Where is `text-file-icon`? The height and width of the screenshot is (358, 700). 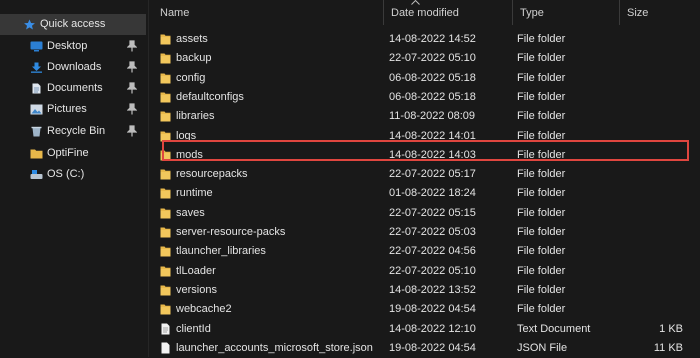 text-file-icon is located at coordinates (165, 328).